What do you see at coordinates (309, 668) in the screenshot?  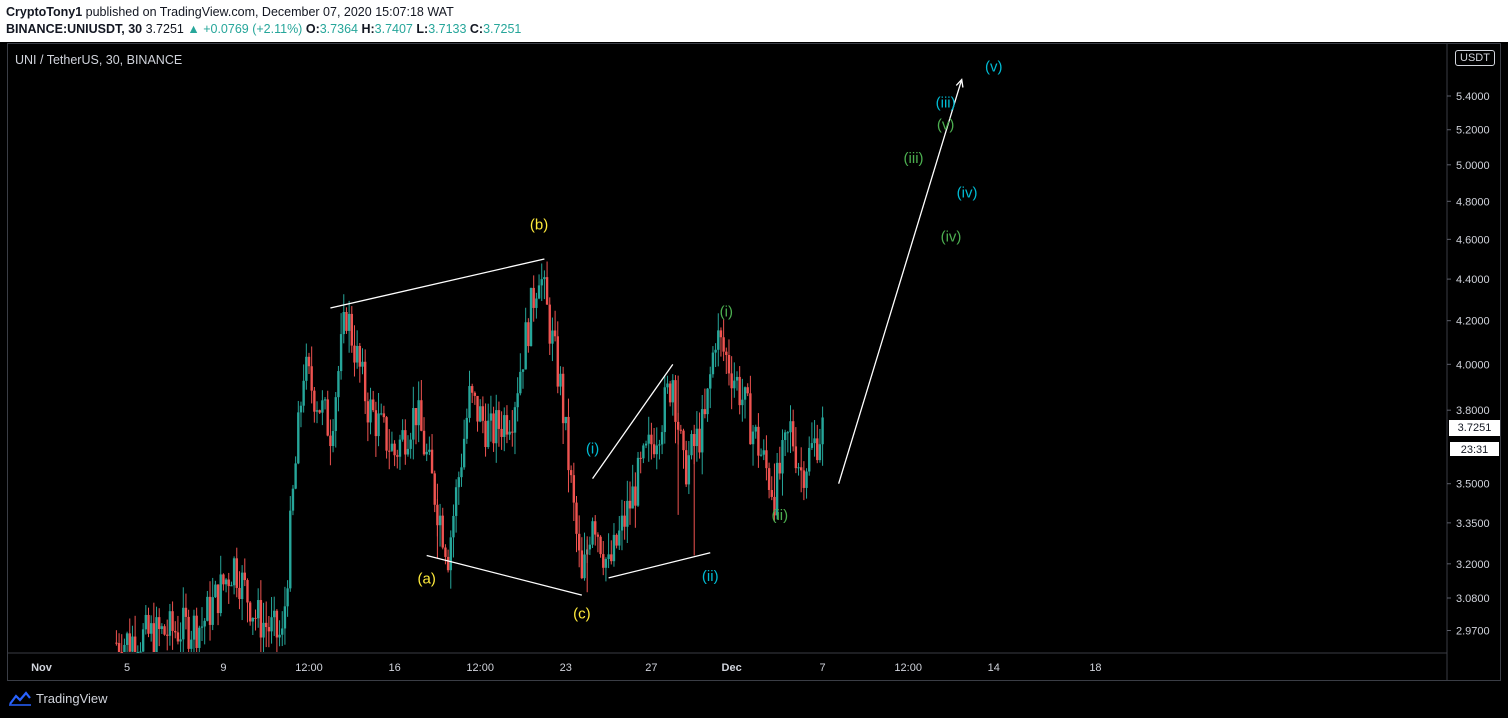 I see `x-tick-label: 12:00` at bounding box center [309, 668].